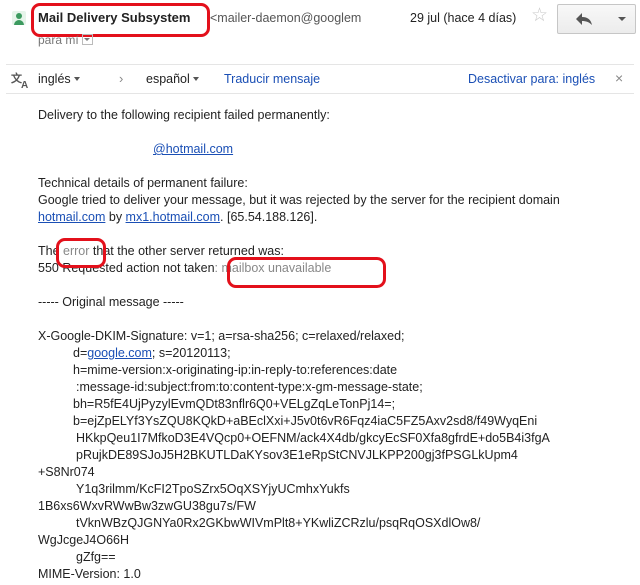 Image resolution: width=640 pixels, height=585 pixels. I want to click on code-text: 550 Requested action not taken, so click(126, 268).